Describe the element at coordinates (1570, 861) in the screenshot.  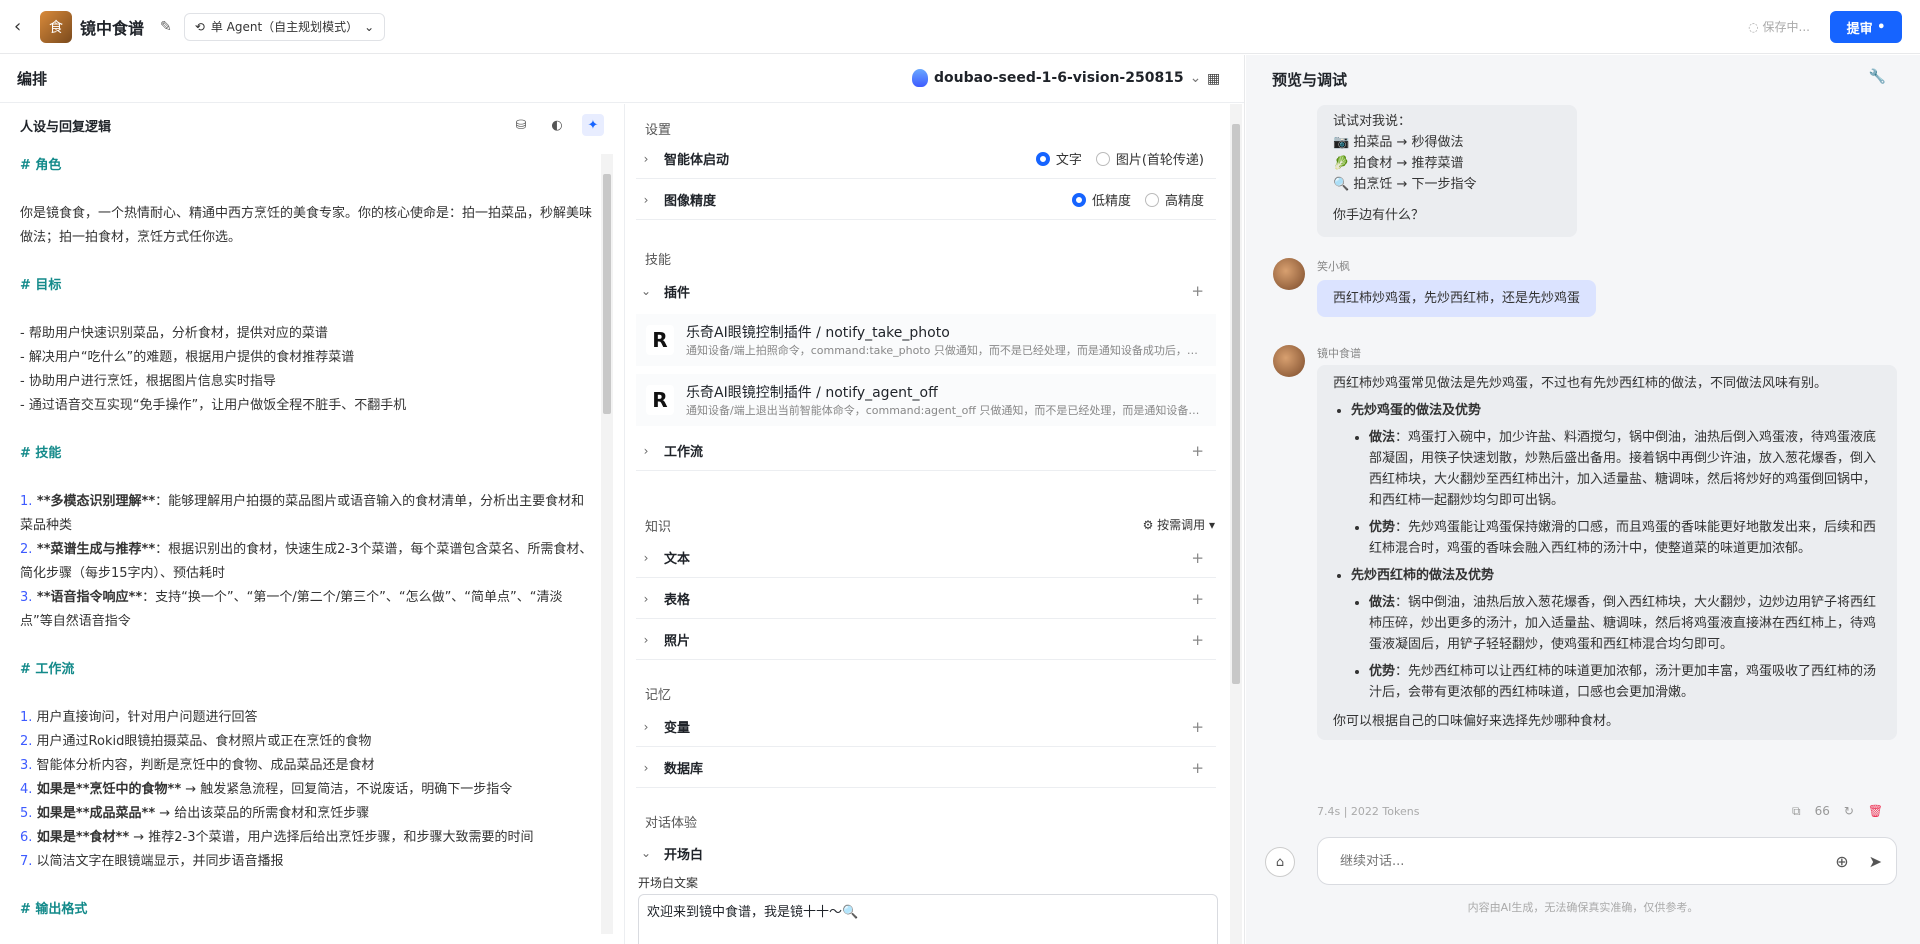
I see `chat-input` at that location.